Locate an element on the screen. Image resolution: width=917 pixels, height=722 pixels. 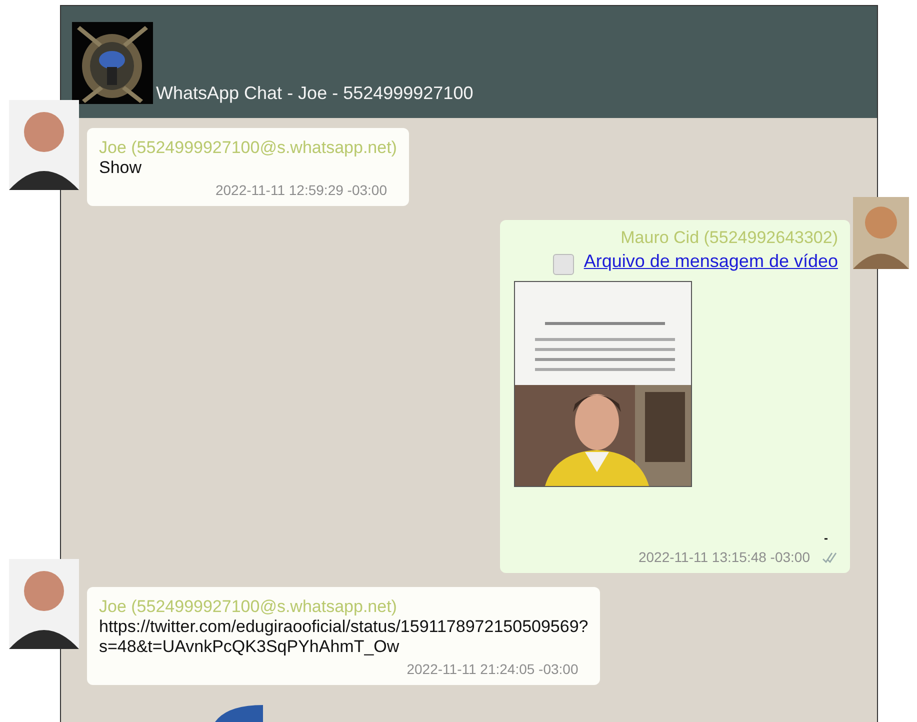
caption-text: - is located at coordinates (825, 538).